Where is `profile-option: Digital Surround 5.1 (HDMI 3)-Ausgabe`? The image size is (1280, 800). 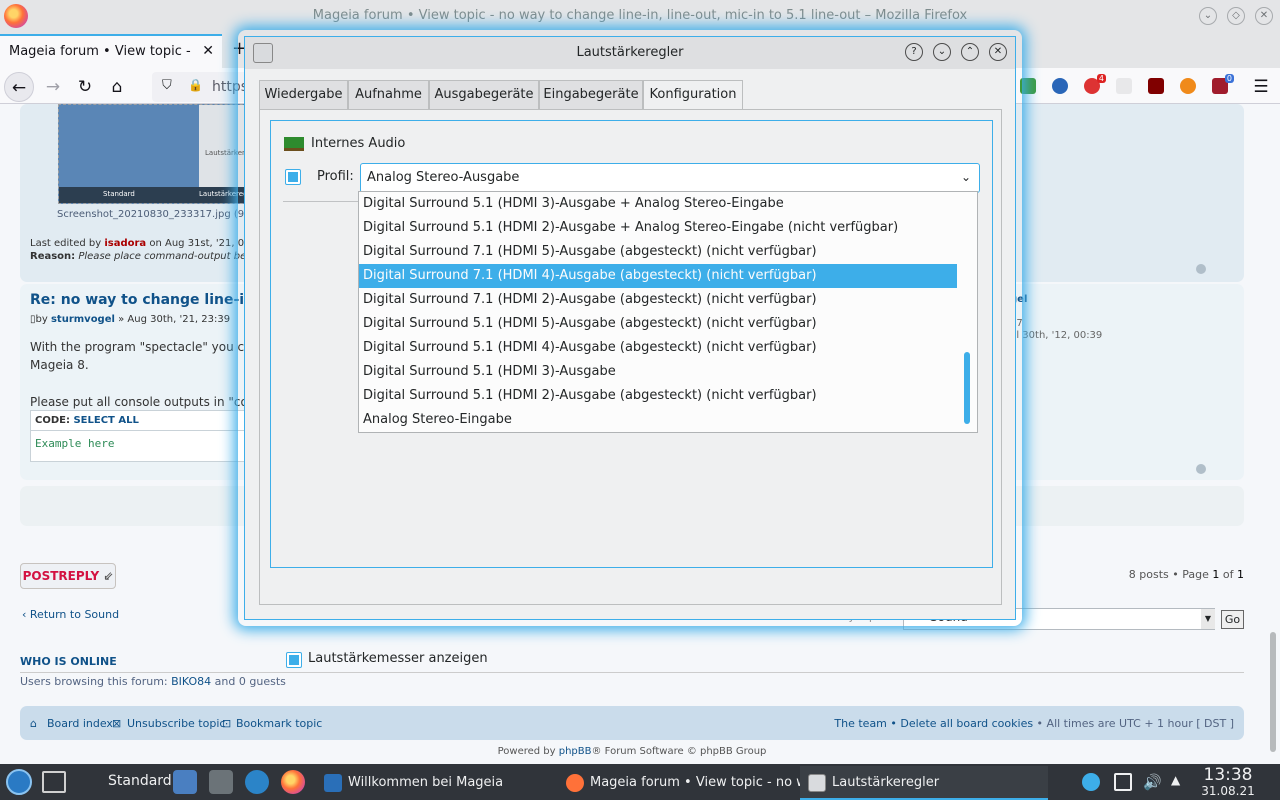 profile-option: Digital Surround 5.1 (HDMI 3)-Ausgabe is located at coordinates (658, 372).